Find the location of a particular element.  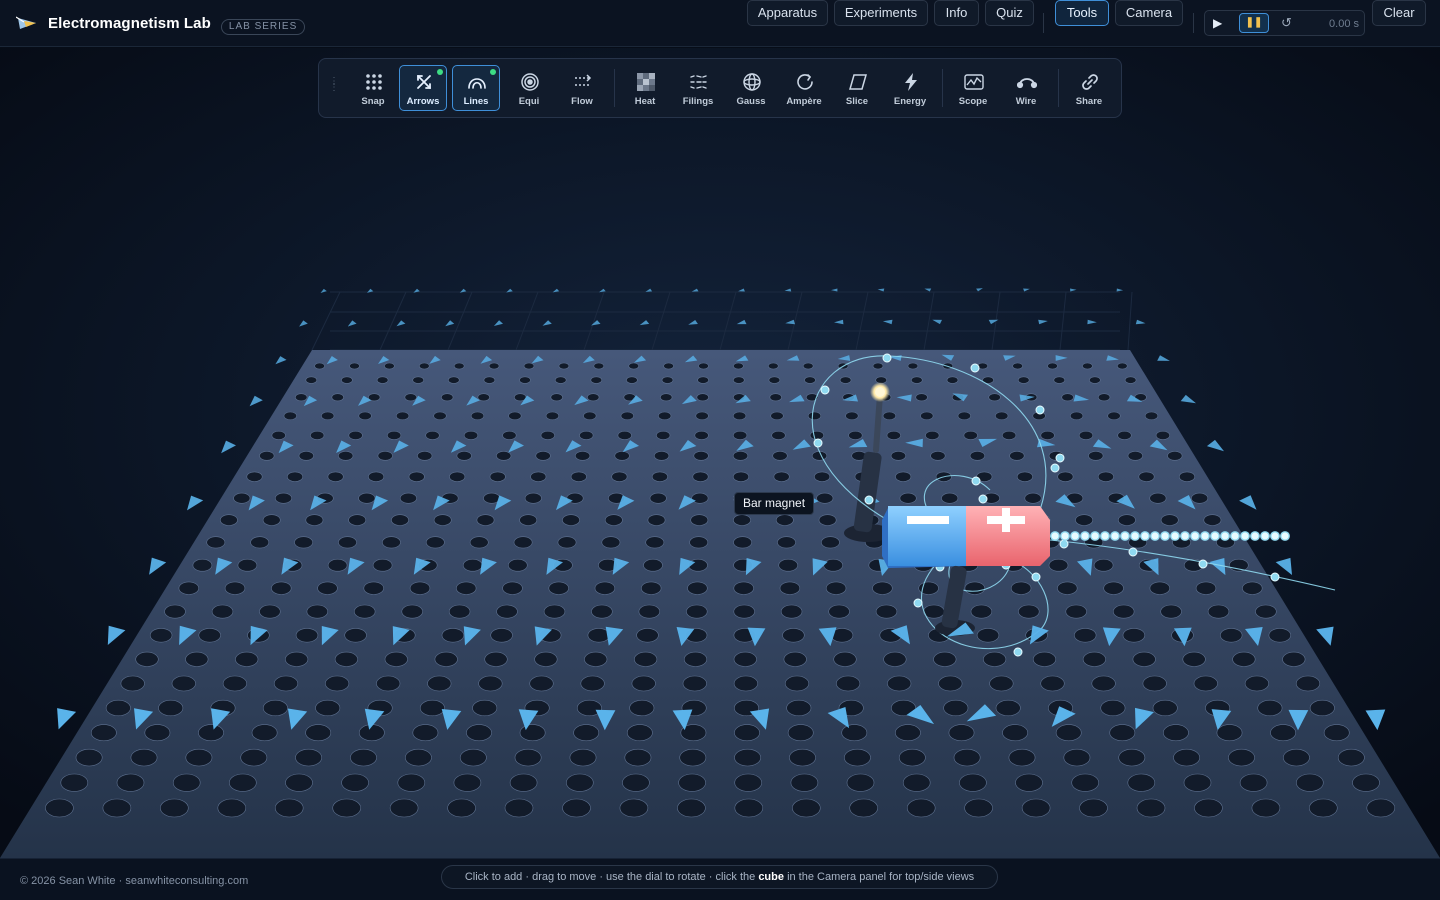

hint-bold: cube is located at coordinates (771, 877).